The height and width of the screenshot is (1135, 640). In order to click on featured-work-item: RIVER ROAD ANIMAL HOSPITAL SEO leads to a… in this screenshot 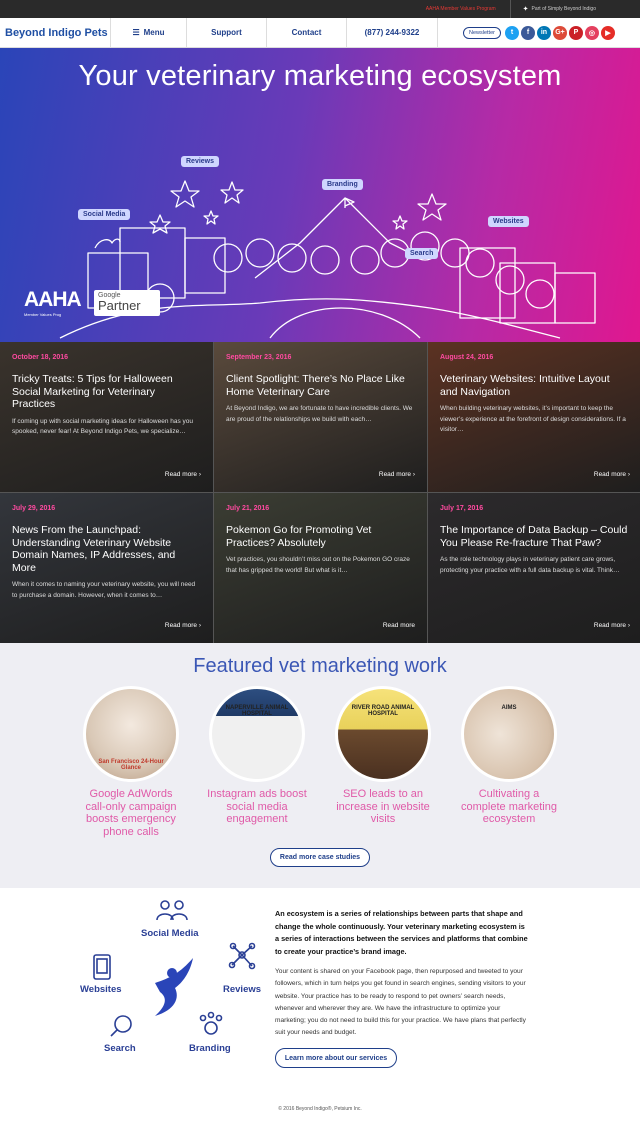, I will do `click(383, 762)`.